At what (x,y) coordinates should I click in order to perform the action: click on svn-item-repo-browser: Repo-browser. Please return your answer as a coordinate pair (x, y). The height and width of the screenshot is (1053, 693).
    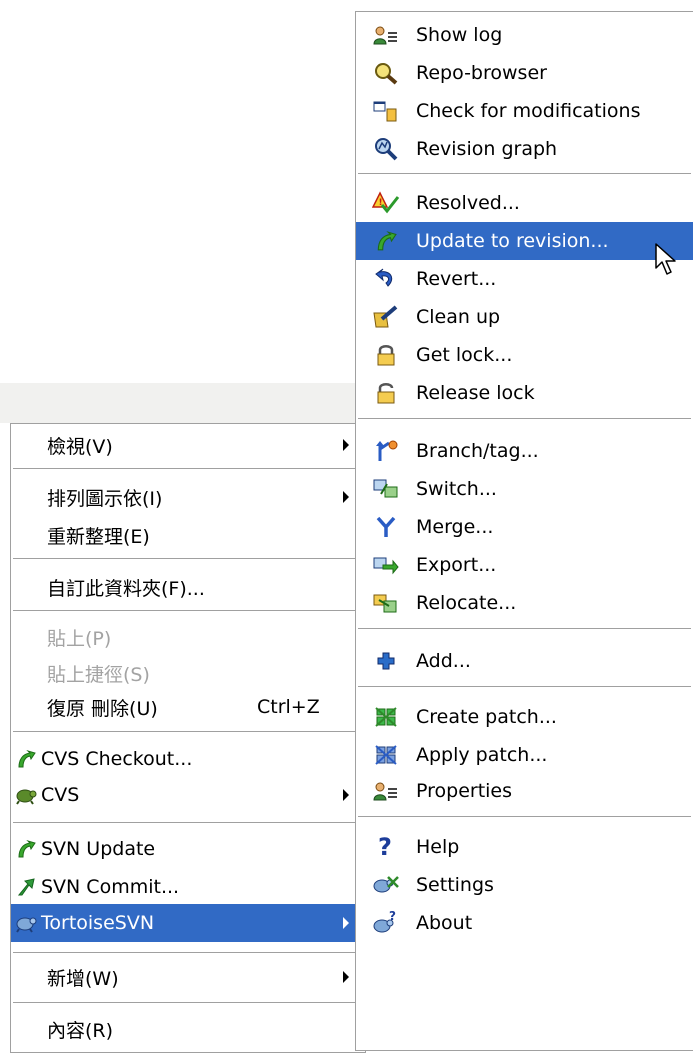
    Looking at the image, I should click on (524, 73).